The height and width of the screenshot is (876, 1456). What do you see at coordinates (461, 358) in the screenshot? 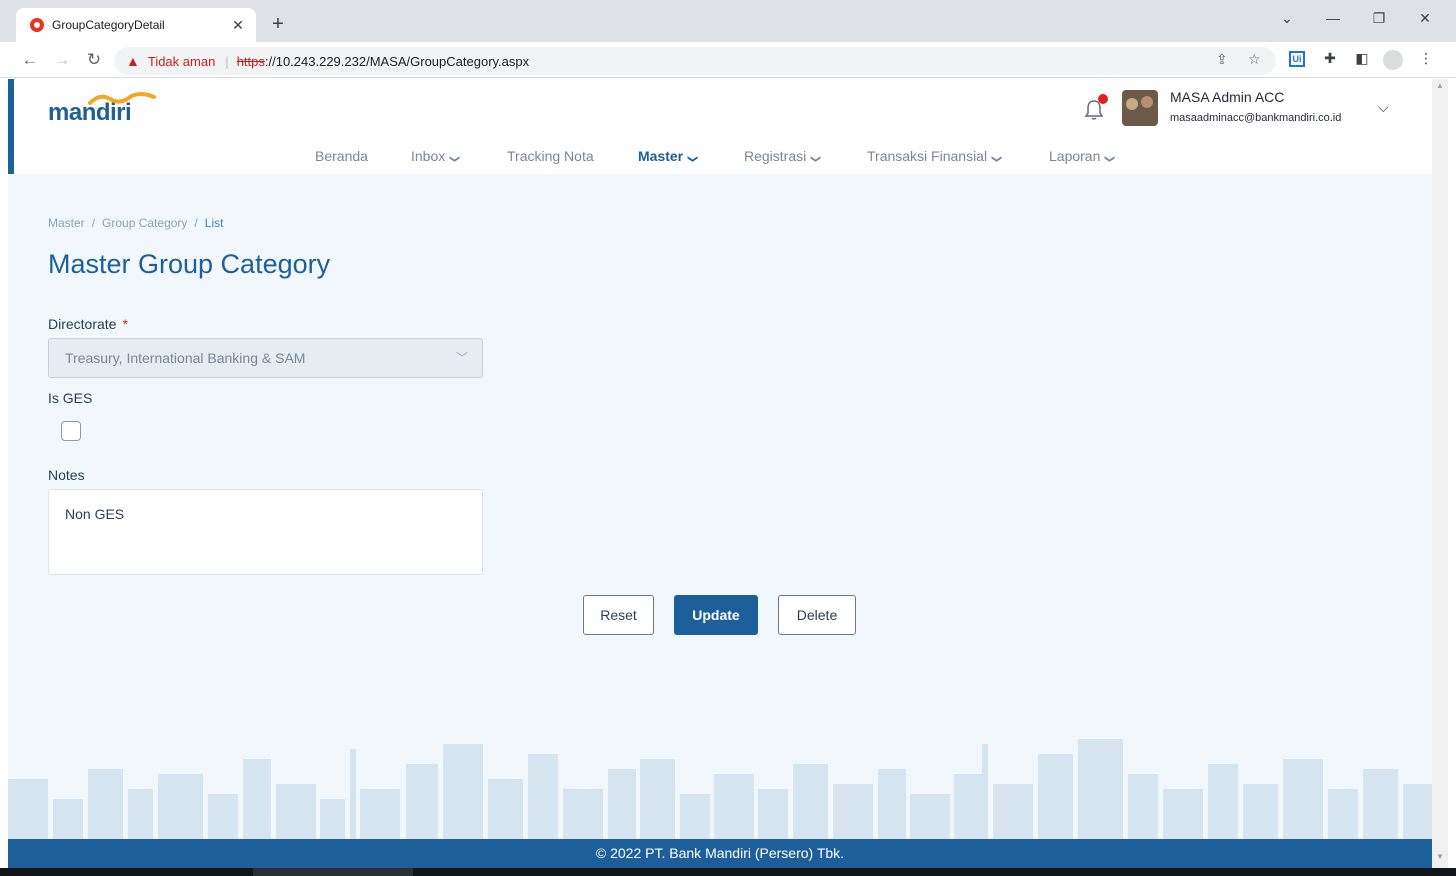
I see `chevron-down-icon: ﹀` at bounding box center [461, 358].